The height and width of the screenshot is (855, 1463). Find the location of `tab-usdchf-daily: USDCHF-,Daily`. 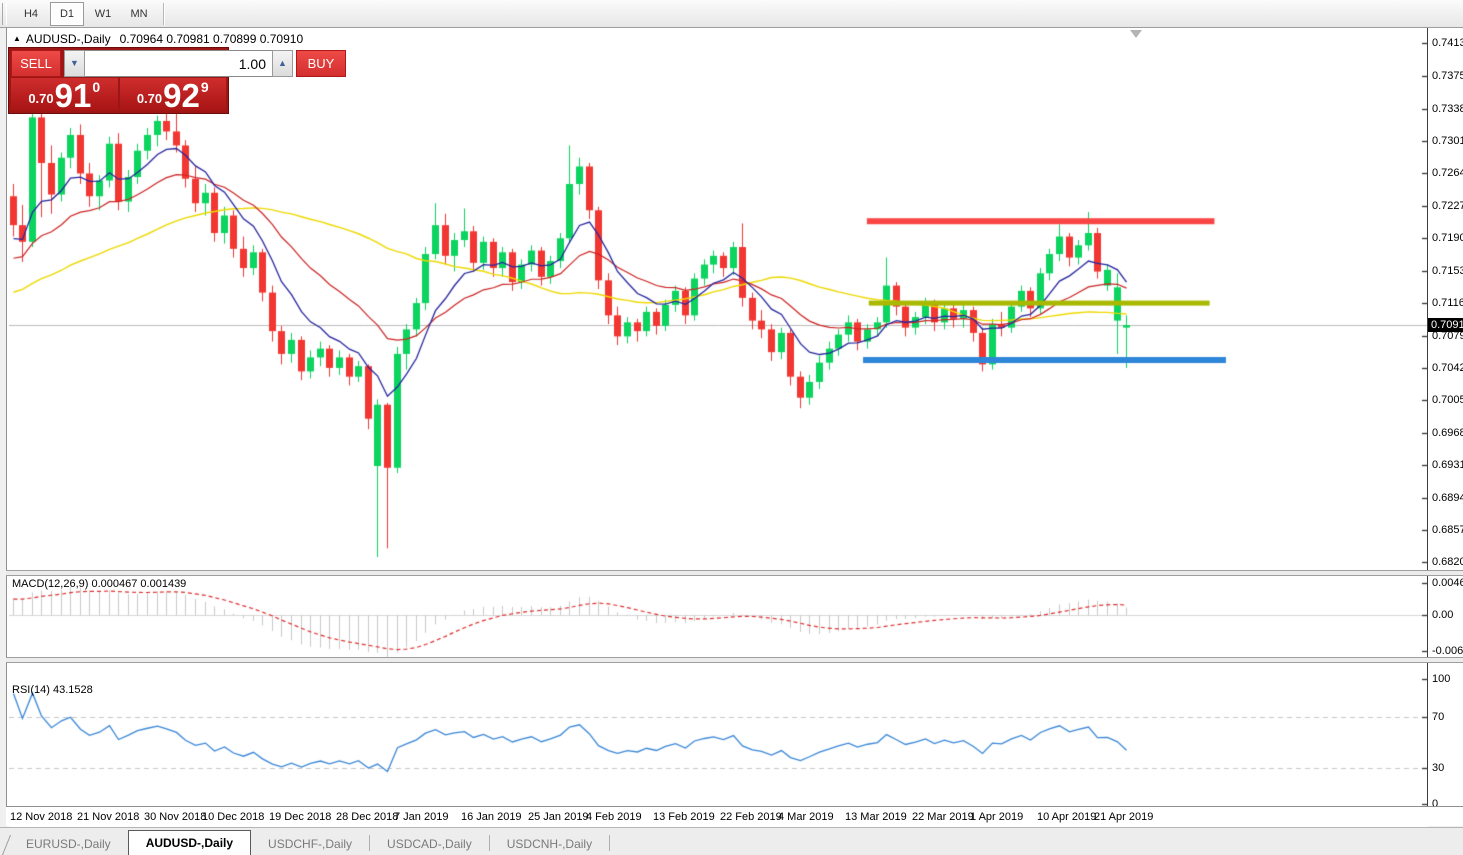

tab-usdchf-daily: USDCHF-,Daily is located at coordinates (310, 844).